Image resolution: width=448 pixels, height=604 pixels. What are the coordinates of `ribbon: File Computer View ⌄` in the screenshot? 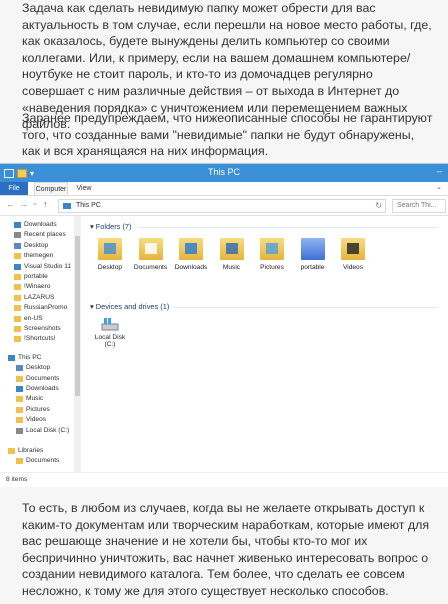 It's located at (224, 189).